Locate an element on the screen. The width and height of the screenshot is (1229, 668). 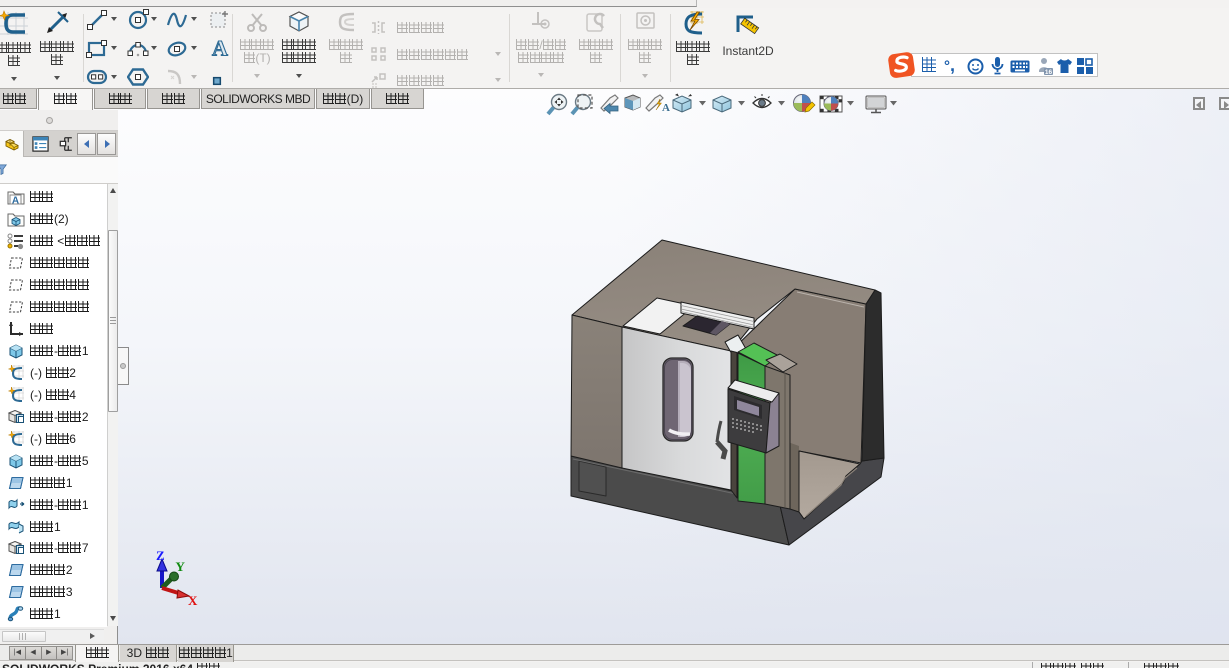
svg-text: Y is located at coordinates (181, 566).